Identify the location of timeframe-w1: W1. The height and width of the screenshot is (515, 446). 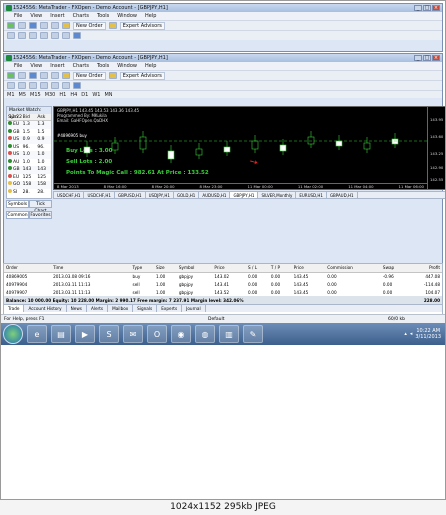
(96, 94).